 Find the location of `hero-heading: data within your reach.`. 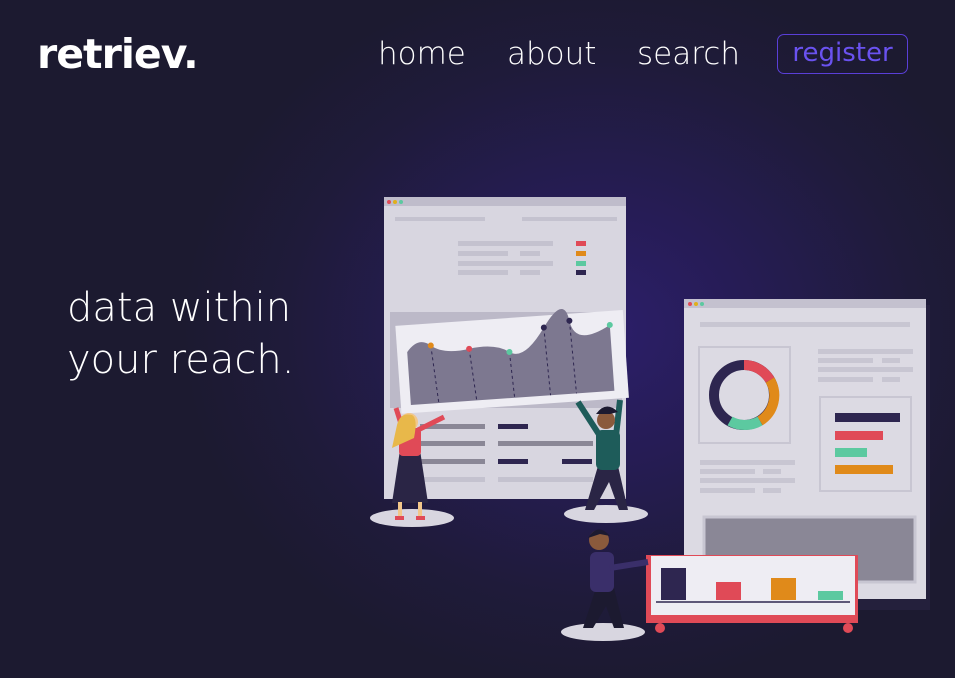

hero-heading: data within your reach. is located at coordinates (180, 334).